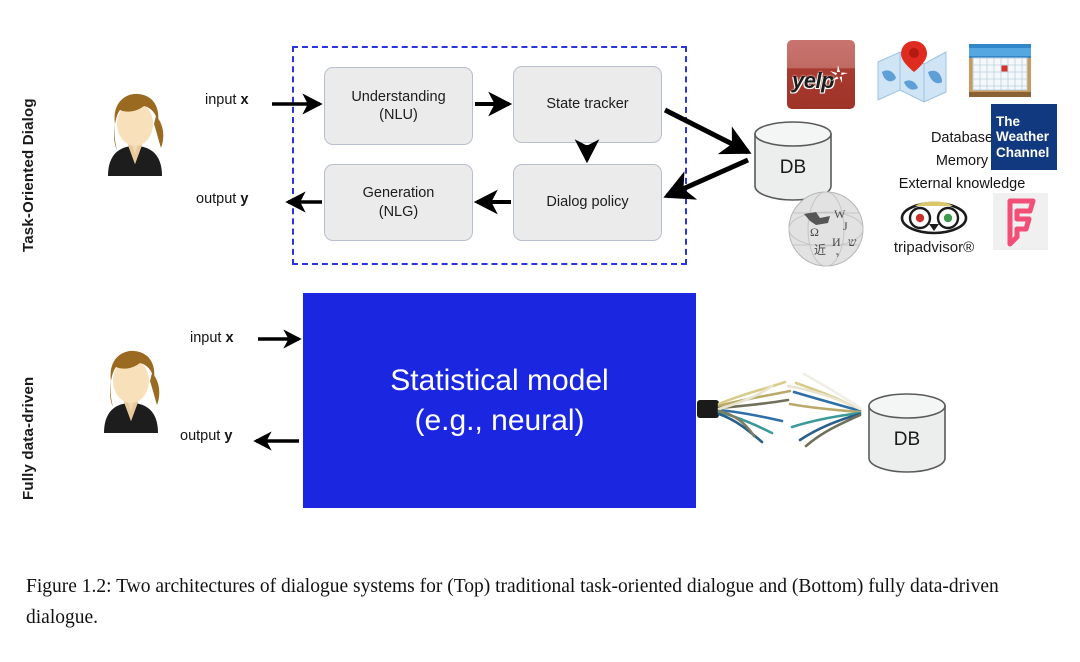 This screenshot has height=662, width=1080. I want to click on module-state-tracker-line1: State tracker, so click(587, 104).